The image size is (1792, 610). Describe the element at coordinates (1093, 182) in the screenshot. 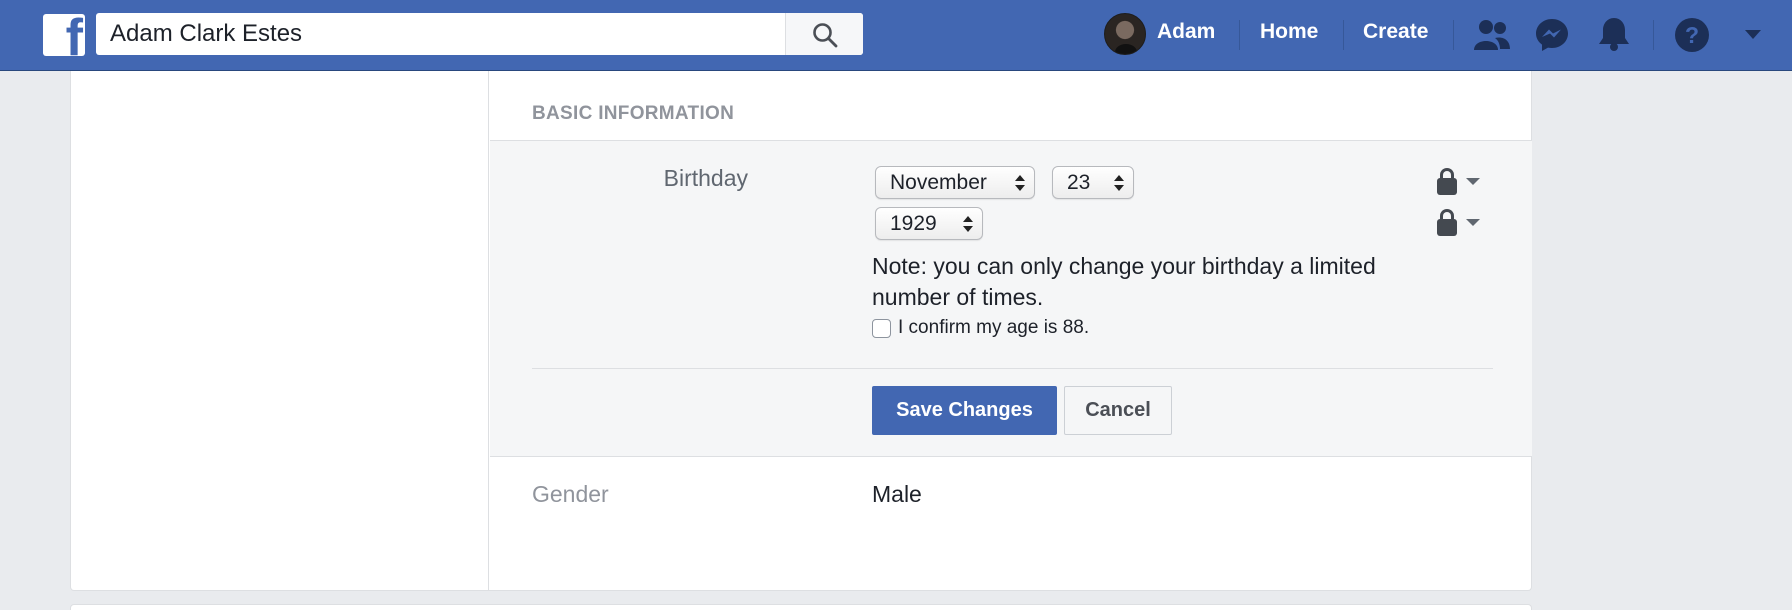

I see `birthday-day-select: 23` at that location.